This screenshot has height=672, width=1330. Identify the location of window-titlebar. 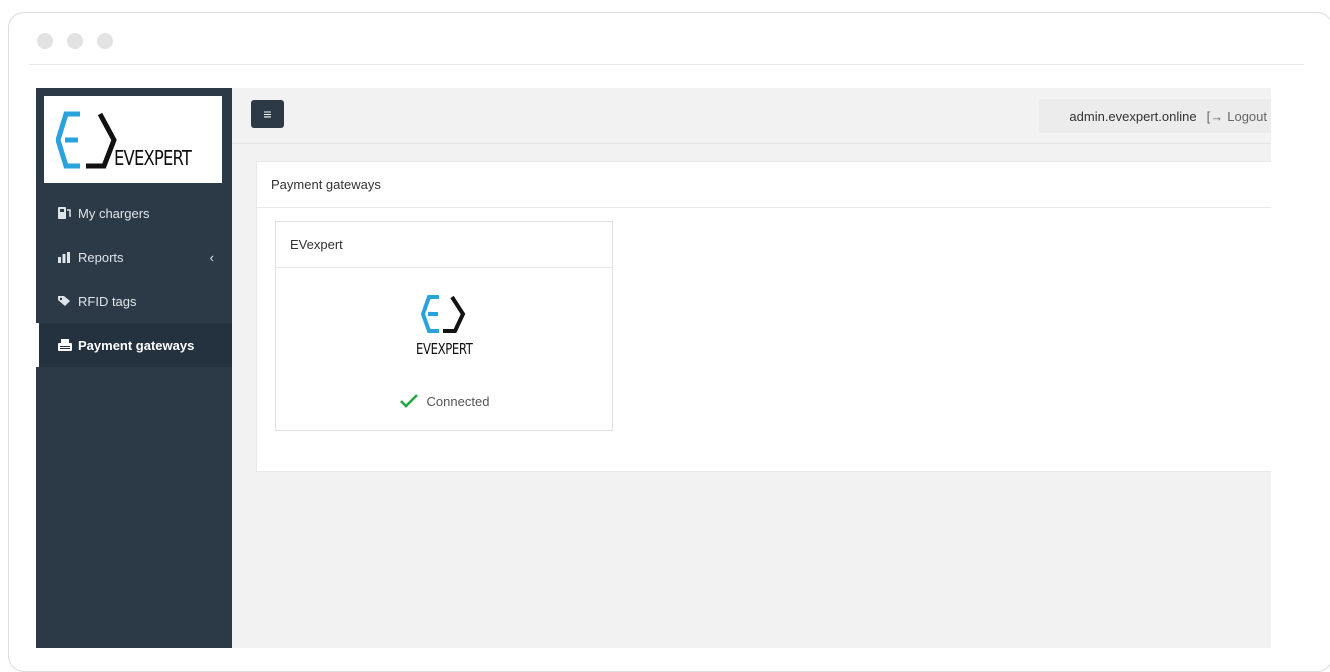
(669, 39).